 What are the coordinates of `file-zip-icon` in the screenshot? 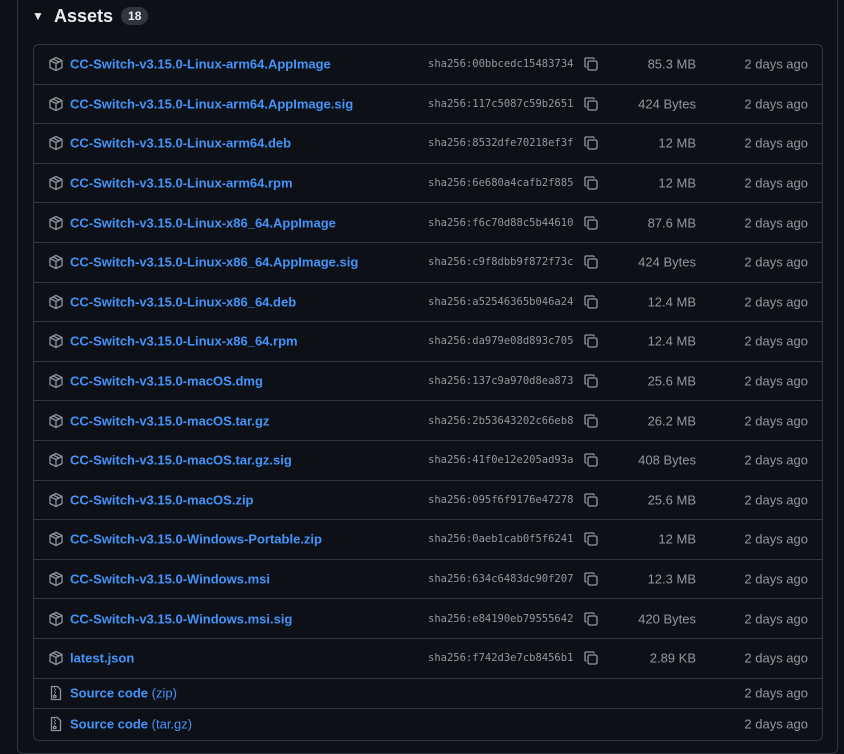 It's located at (56, 693).